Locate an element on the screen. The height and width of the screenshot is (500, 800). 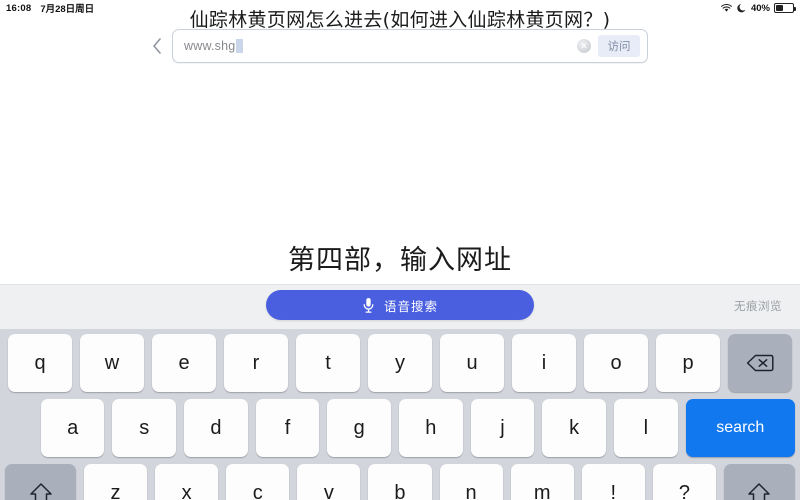
key-g: g is located at coordinates (359, 428).